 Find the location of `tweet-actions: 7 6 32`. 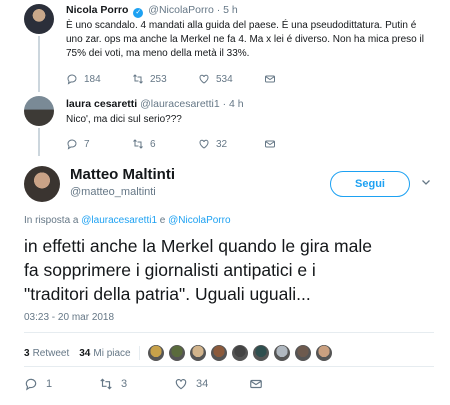

tweet-actions: 7 6 32 is located at coordinates (174, 144).